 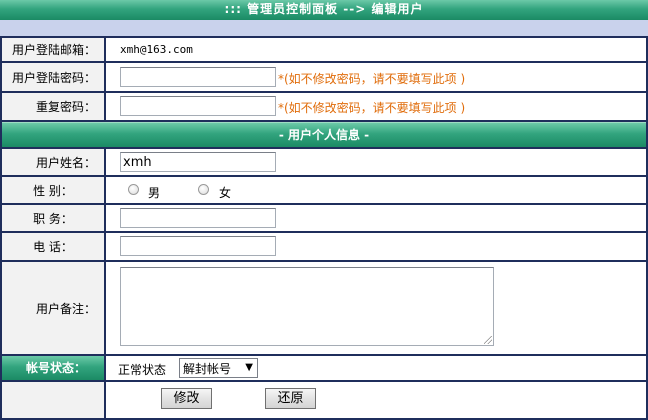 What do you see at coordinates (53, 77) in the screenshot?
I see `password-label: 用户登陆密码：` at bounding box center [53, 77].